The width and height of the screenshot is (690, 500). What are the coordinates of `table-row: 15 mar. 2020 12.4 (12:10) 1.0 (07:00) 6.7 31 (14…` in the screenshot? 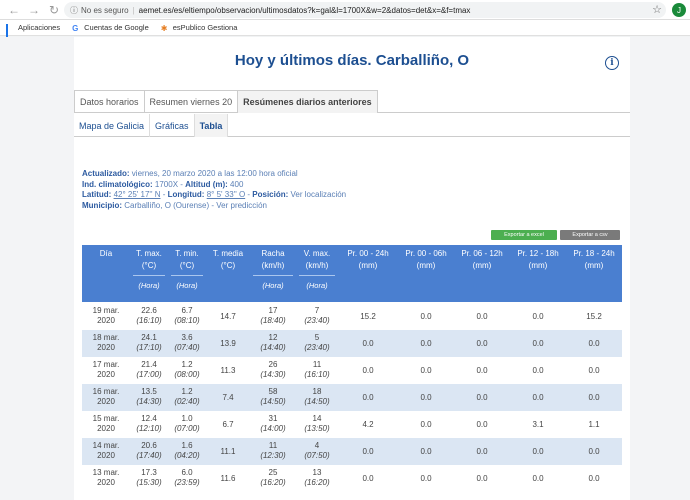 It's located at (352, 424).